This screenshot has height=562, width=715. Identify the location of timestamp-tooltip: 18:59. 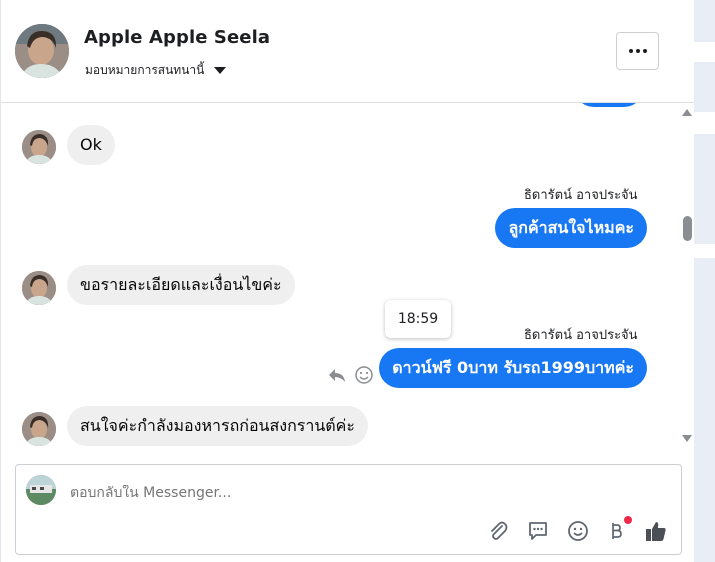
(418, 319).